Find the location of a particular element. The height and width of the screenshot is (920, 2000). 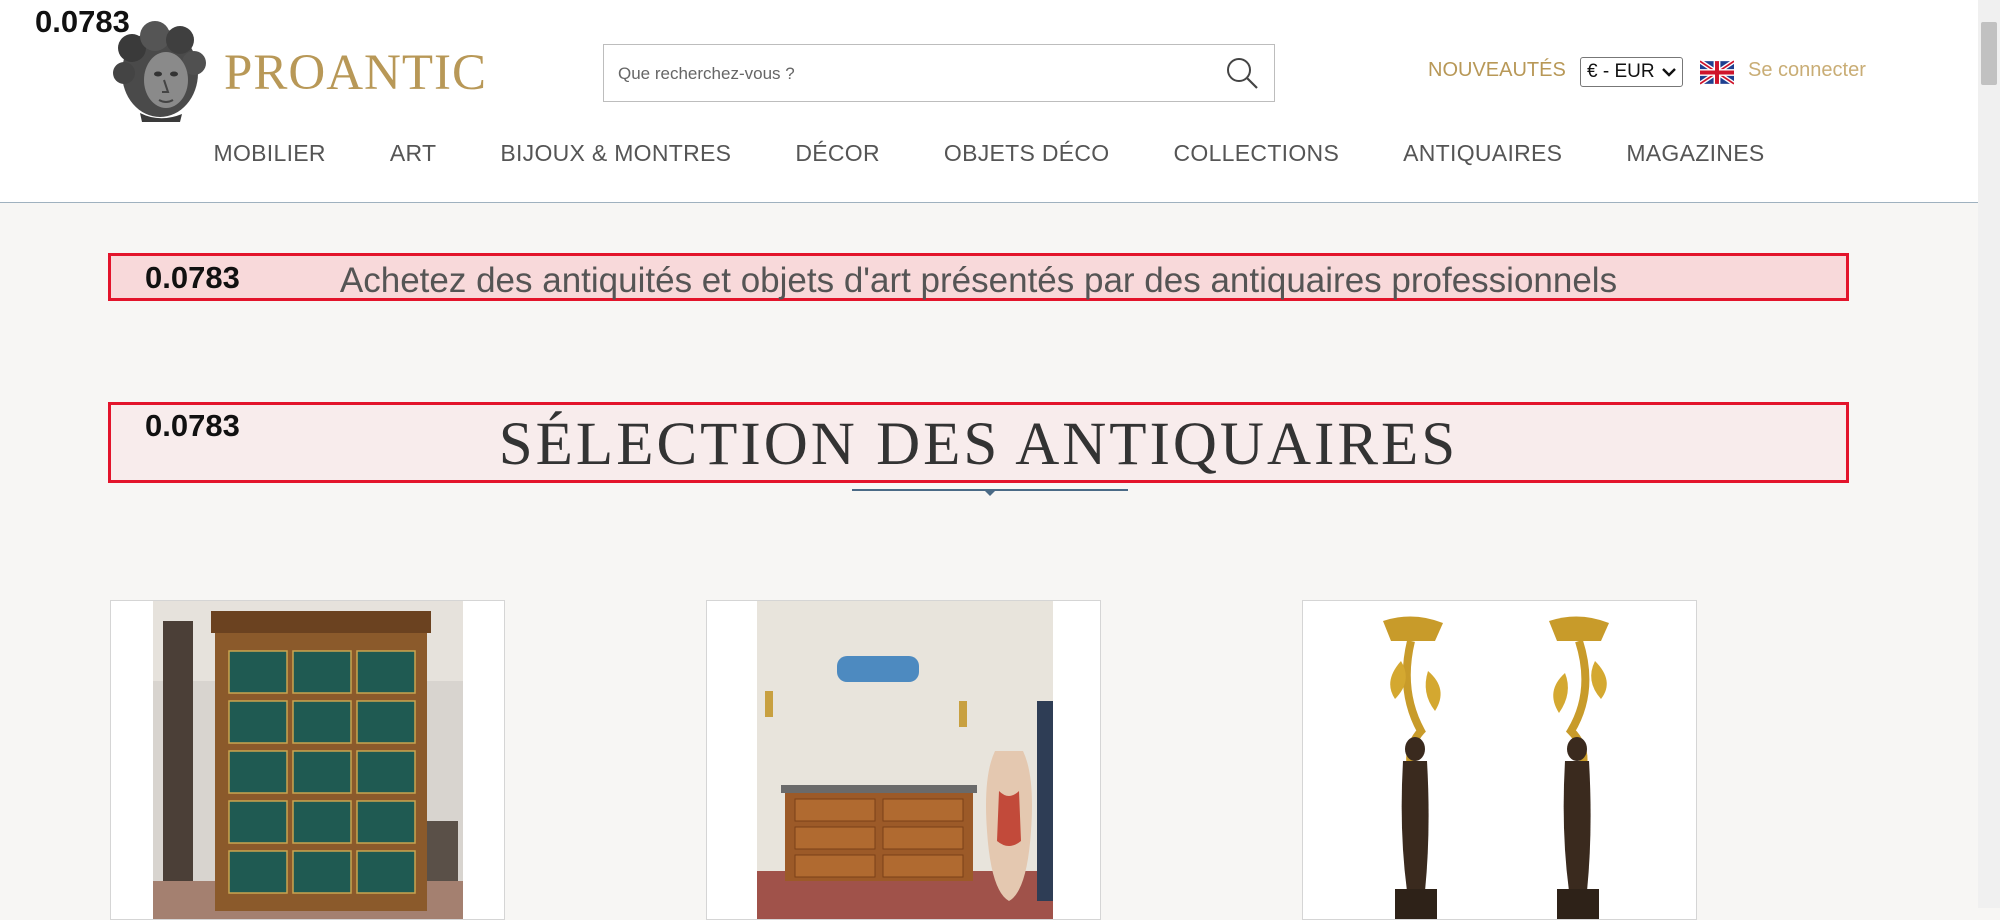

nav-item-decor: DÉCOR is located at coordinates (837, 162).